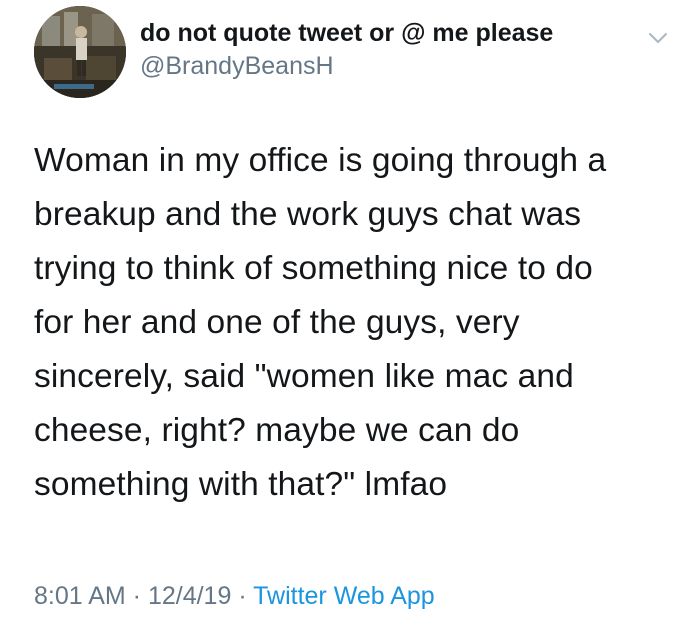  What do you see at coordinates (320, 160) in the screenshot?
I see `tweet-text-line: Woman in my office is going through a` at bounding box center [320, 160].